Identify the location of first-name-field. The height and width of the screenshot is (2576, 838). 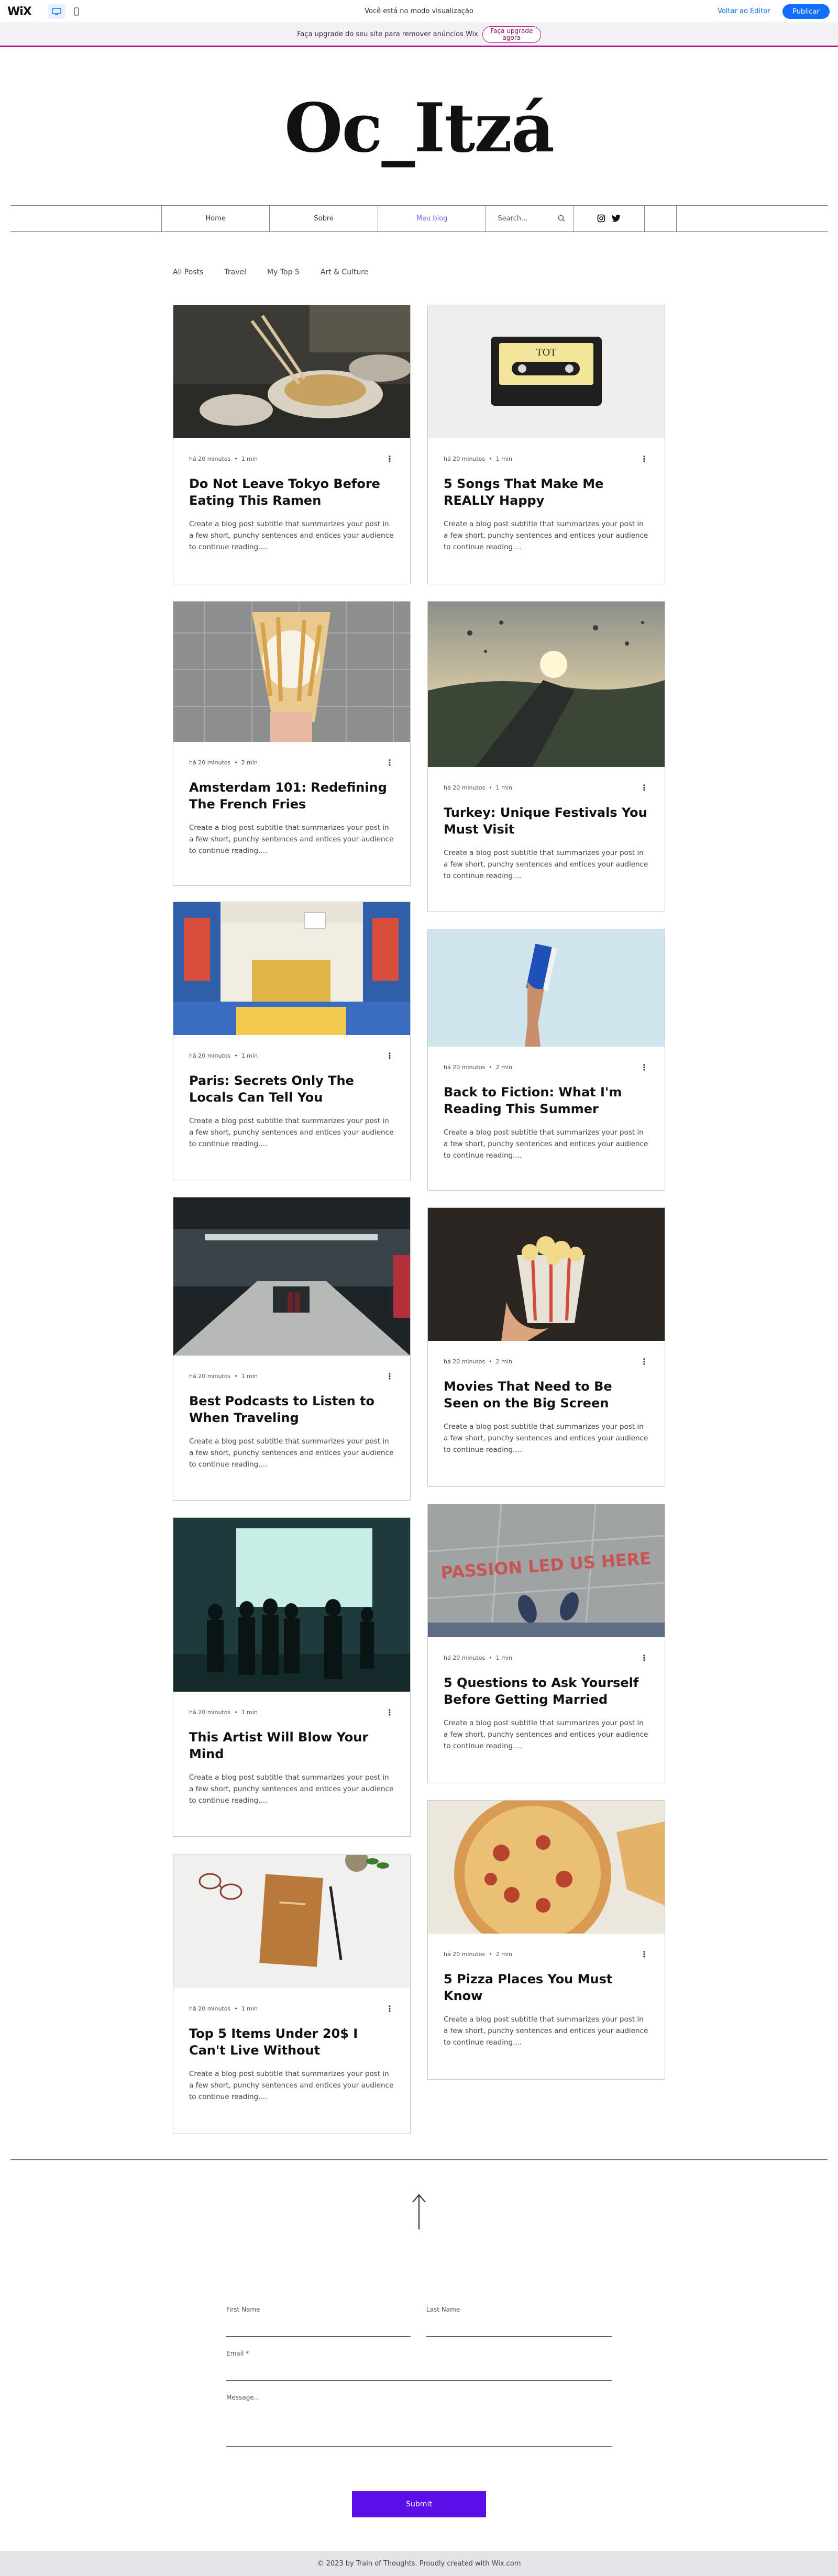
(318, 2336).